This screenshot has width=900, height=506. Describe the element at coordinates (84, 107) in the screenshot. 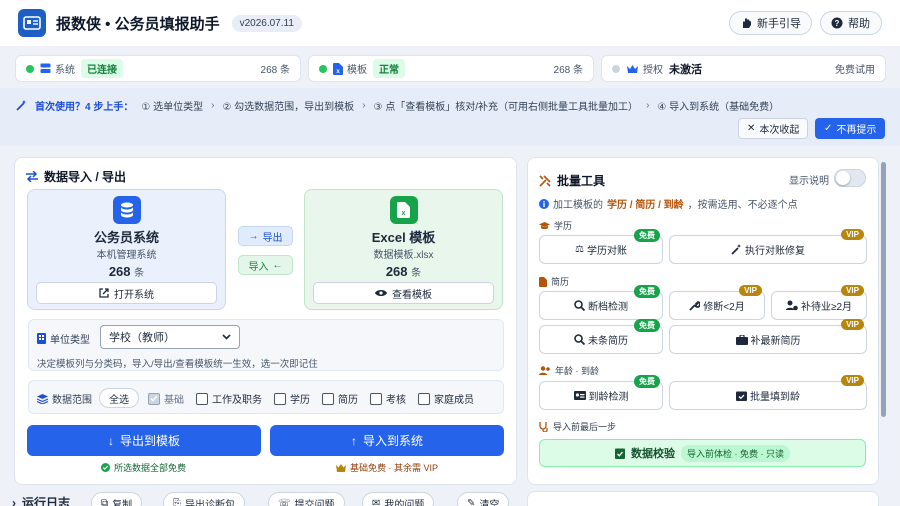

I see `onboarding-title: 首次使用？4 步上手：` at that location.